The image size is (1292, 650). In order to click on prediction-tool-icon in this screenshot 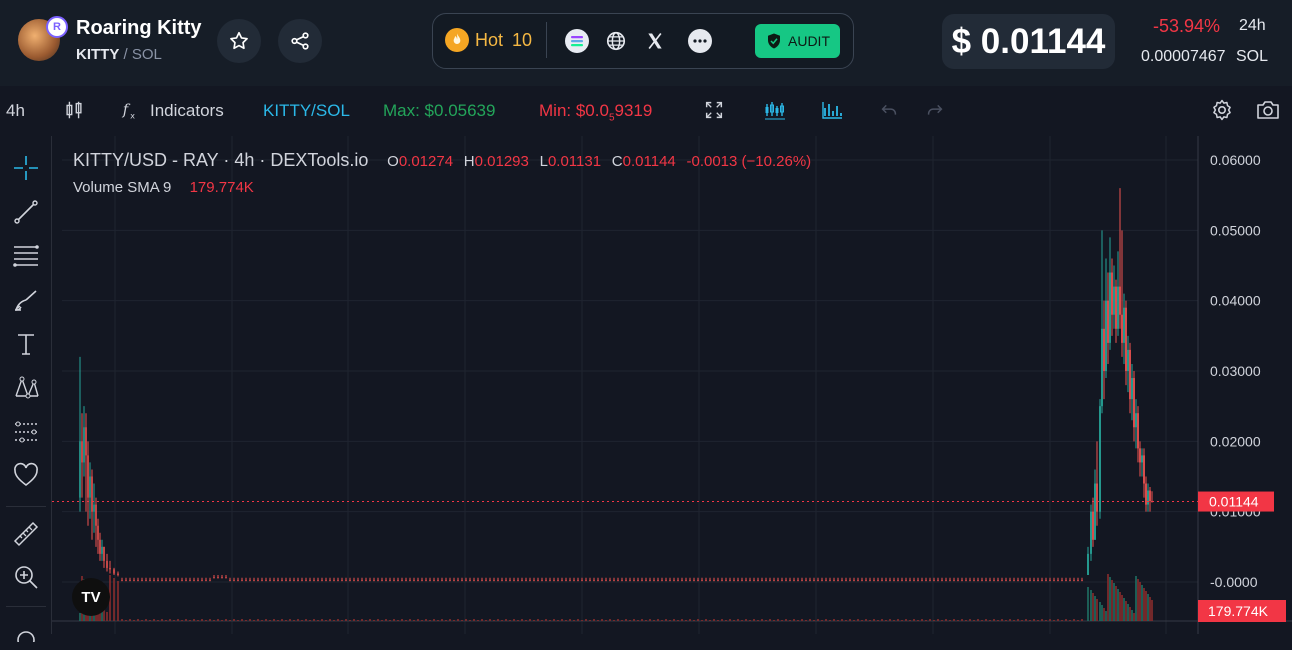, I will do `click(26, 432)`.